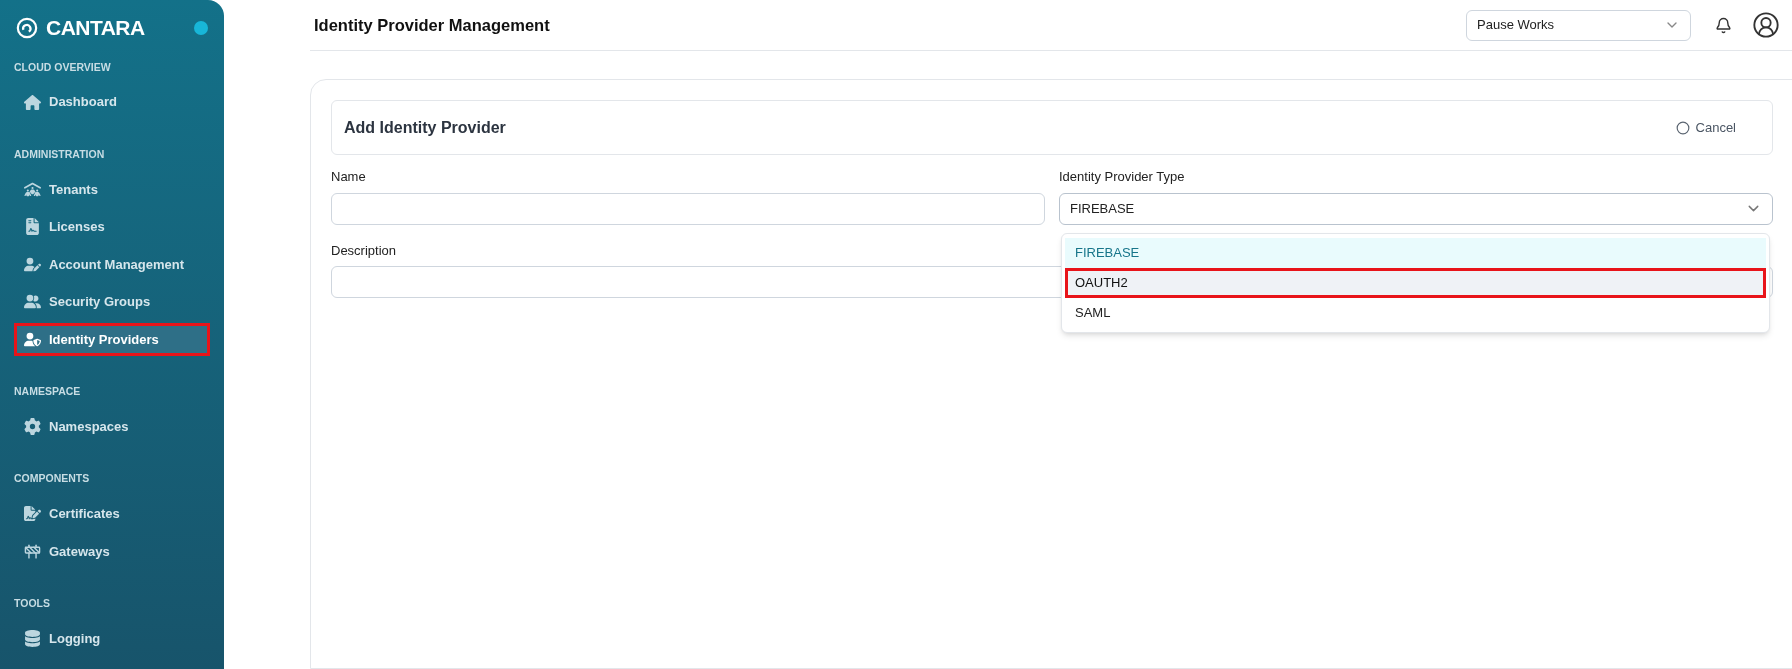 This screenshot has width=1792, height=669. I want to click on user-shield-icon, so click(32, 339).